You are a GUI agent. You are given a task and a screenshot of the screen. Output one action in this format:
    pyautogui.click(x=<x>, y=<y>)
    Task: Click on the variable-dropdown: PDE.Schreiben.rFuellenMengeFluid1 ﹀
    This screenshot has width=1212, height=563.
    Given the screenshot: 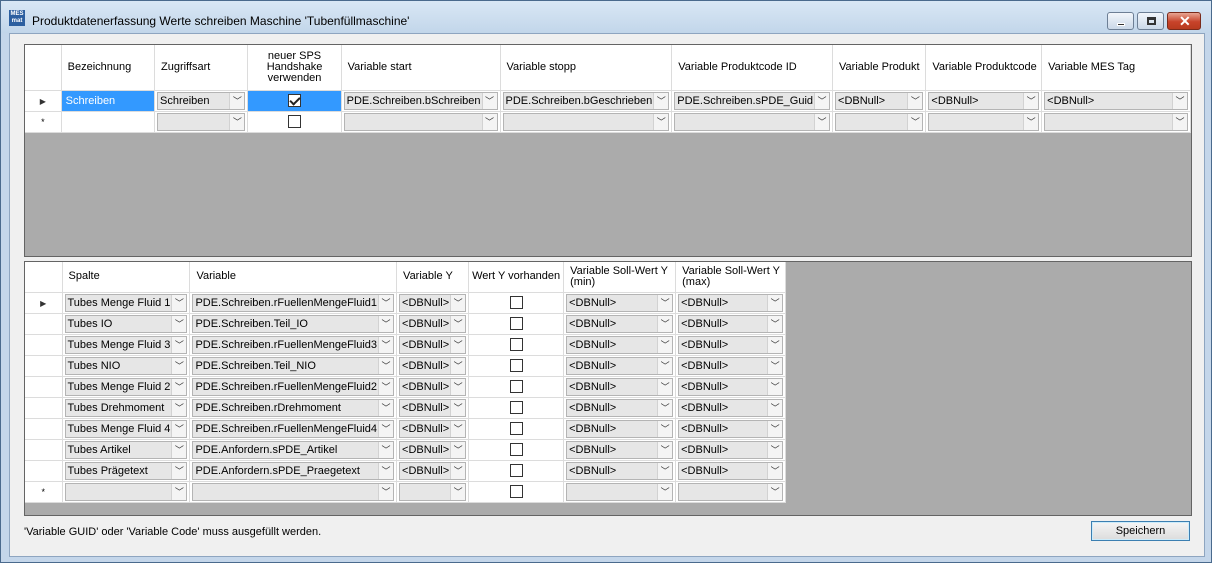 What is the action you would take?
    pyautogui.click(x=293, y=302)
    